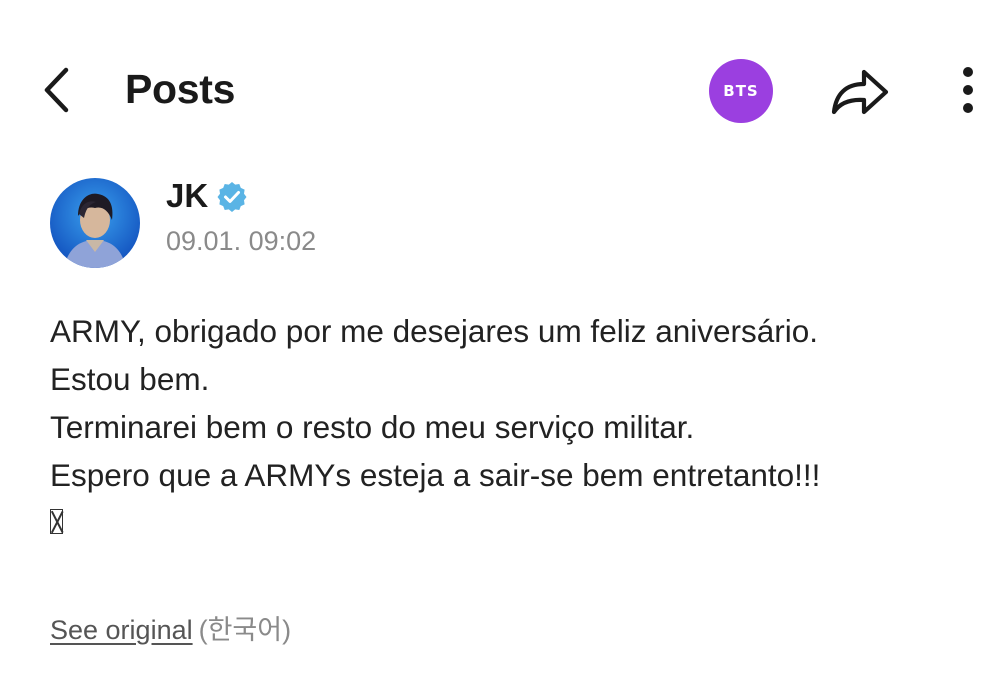 The image size is (1000, 676). What do you see at coordinates (130, 379) in the screenshot?
I see `post-line: Estou bem.` at bounding box center [130, 379].